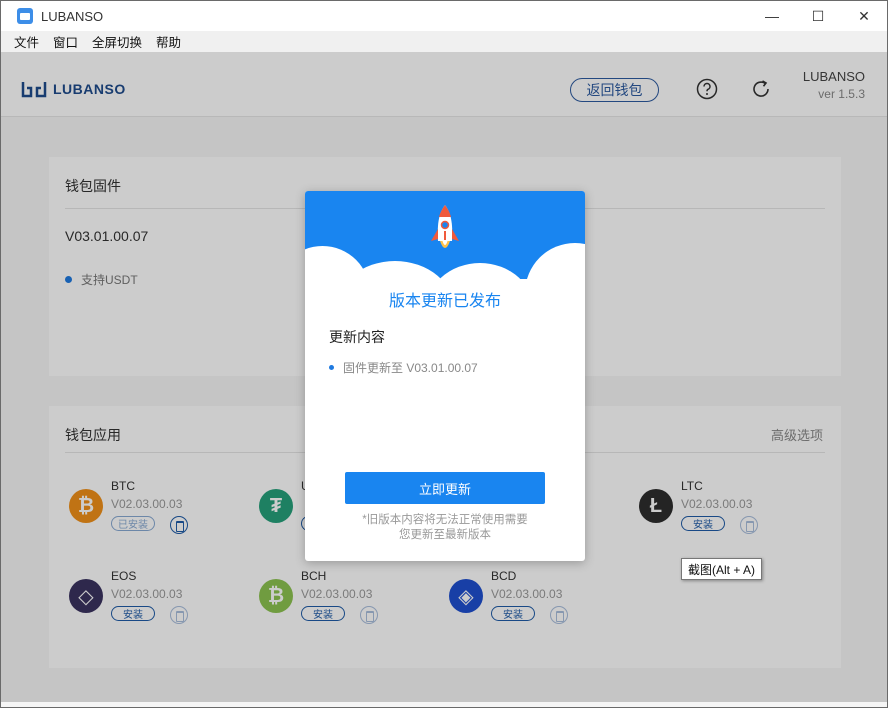 The width and height of the screenshot is (888, 708). Describe the element at coordinates (331, 367) in the screenshot. I see `bullet-dot` at that location.